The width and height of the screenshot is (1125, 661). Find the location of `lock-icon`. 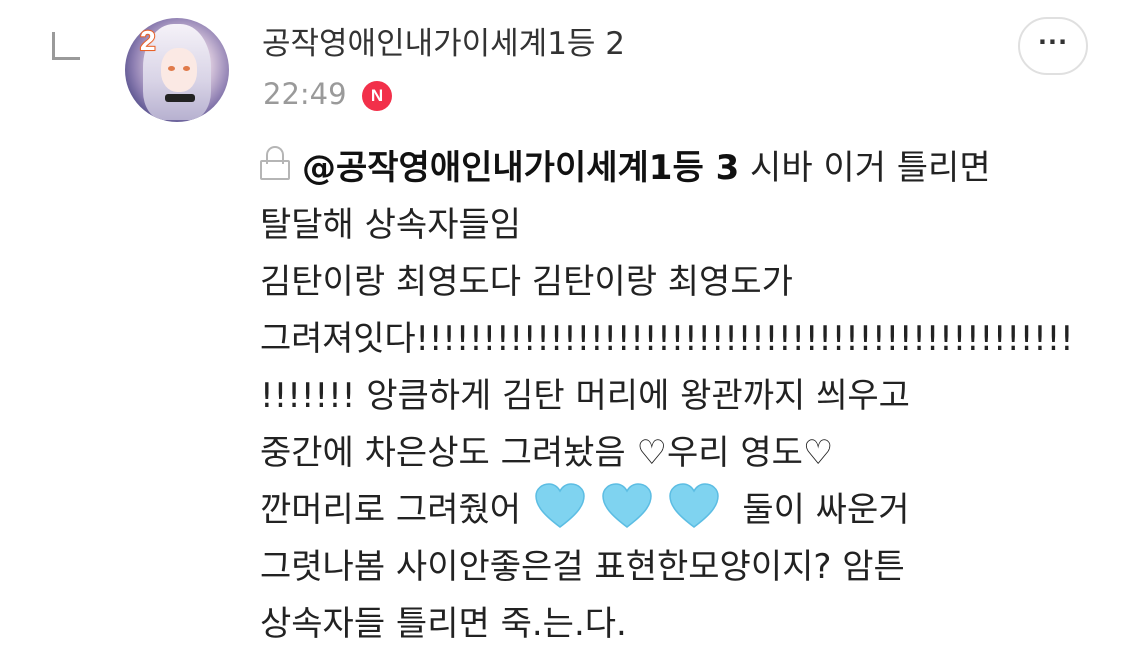

lock-icon is located at coordinates (275, 164).